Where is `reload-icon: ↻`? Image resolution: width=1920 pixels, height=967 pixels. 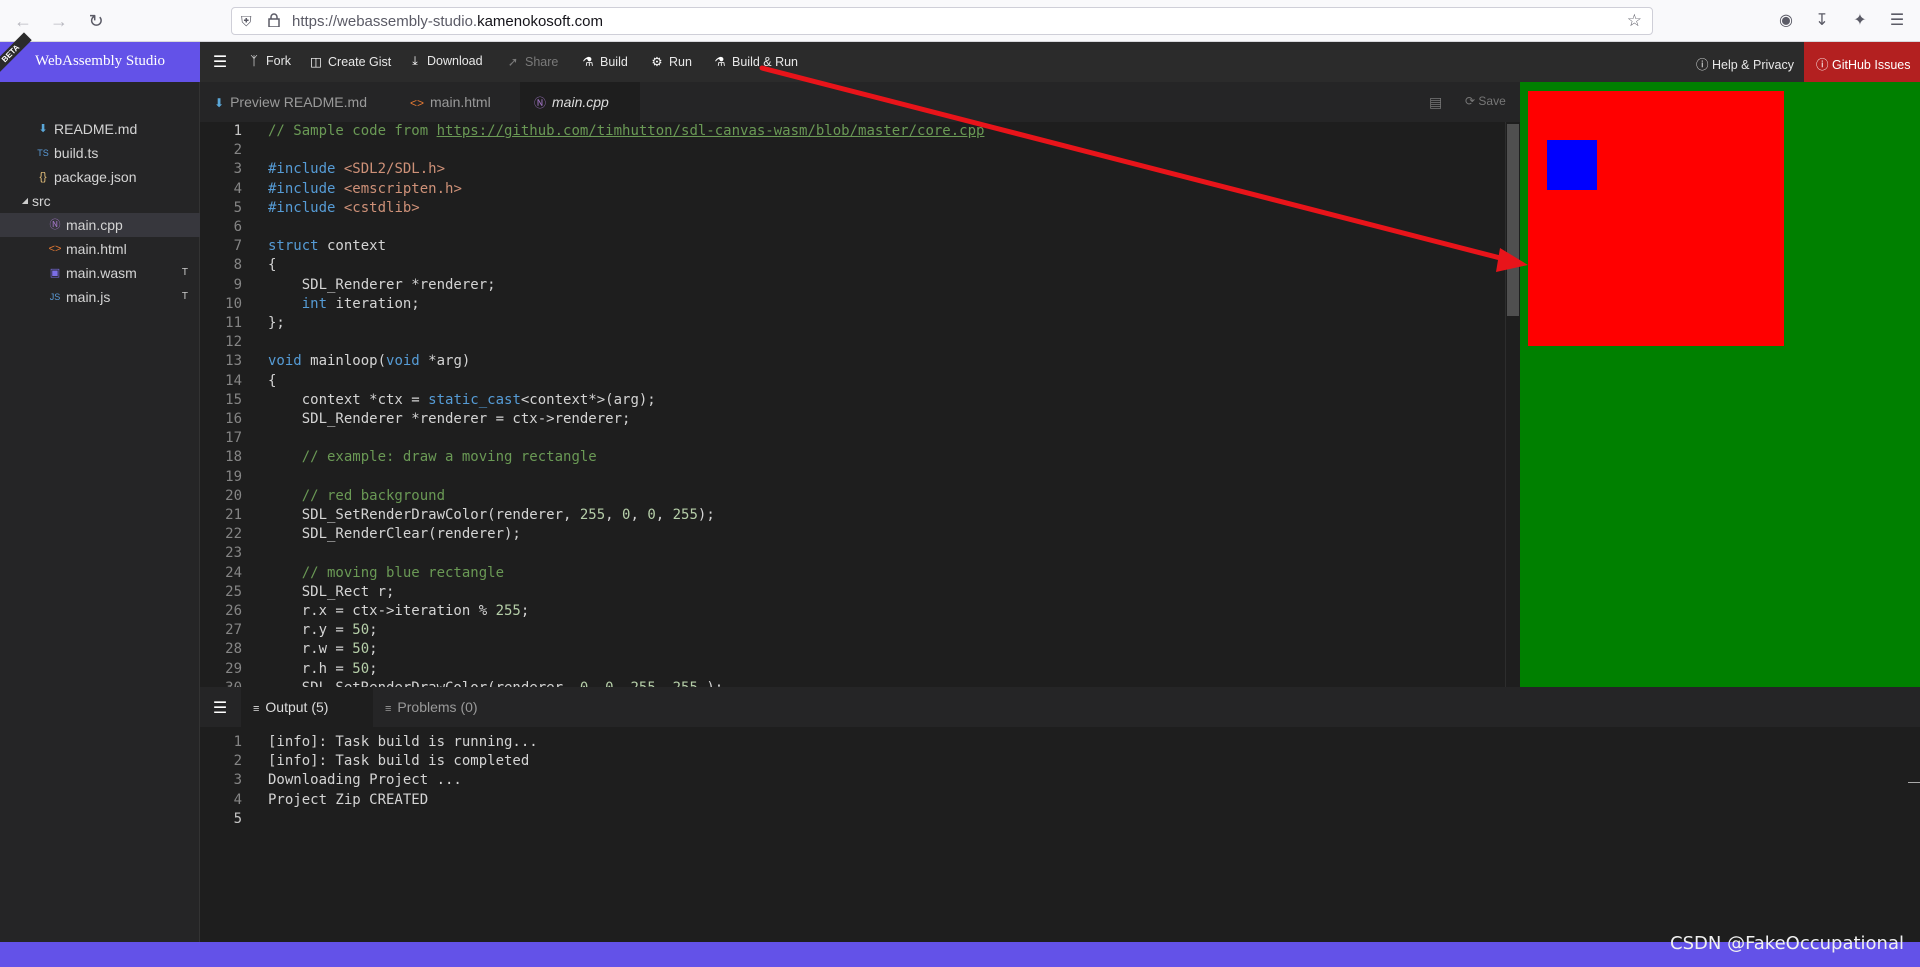
reload-icon: ↻ is located at coordinates (96, 21).